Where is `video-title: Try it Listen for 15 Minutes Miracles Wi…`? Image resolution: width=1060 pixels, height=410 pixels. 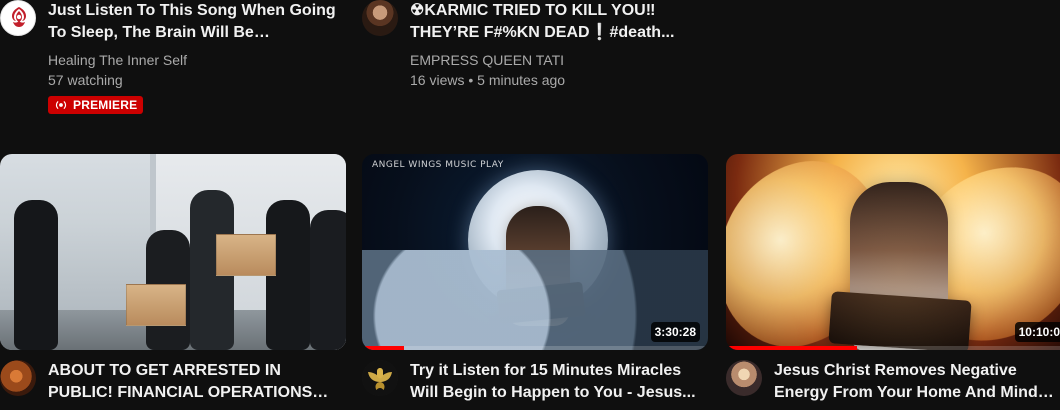 video-title: Try it Listen for 15 Minutes Miracles Wi… is located at coordinates (559, 382).